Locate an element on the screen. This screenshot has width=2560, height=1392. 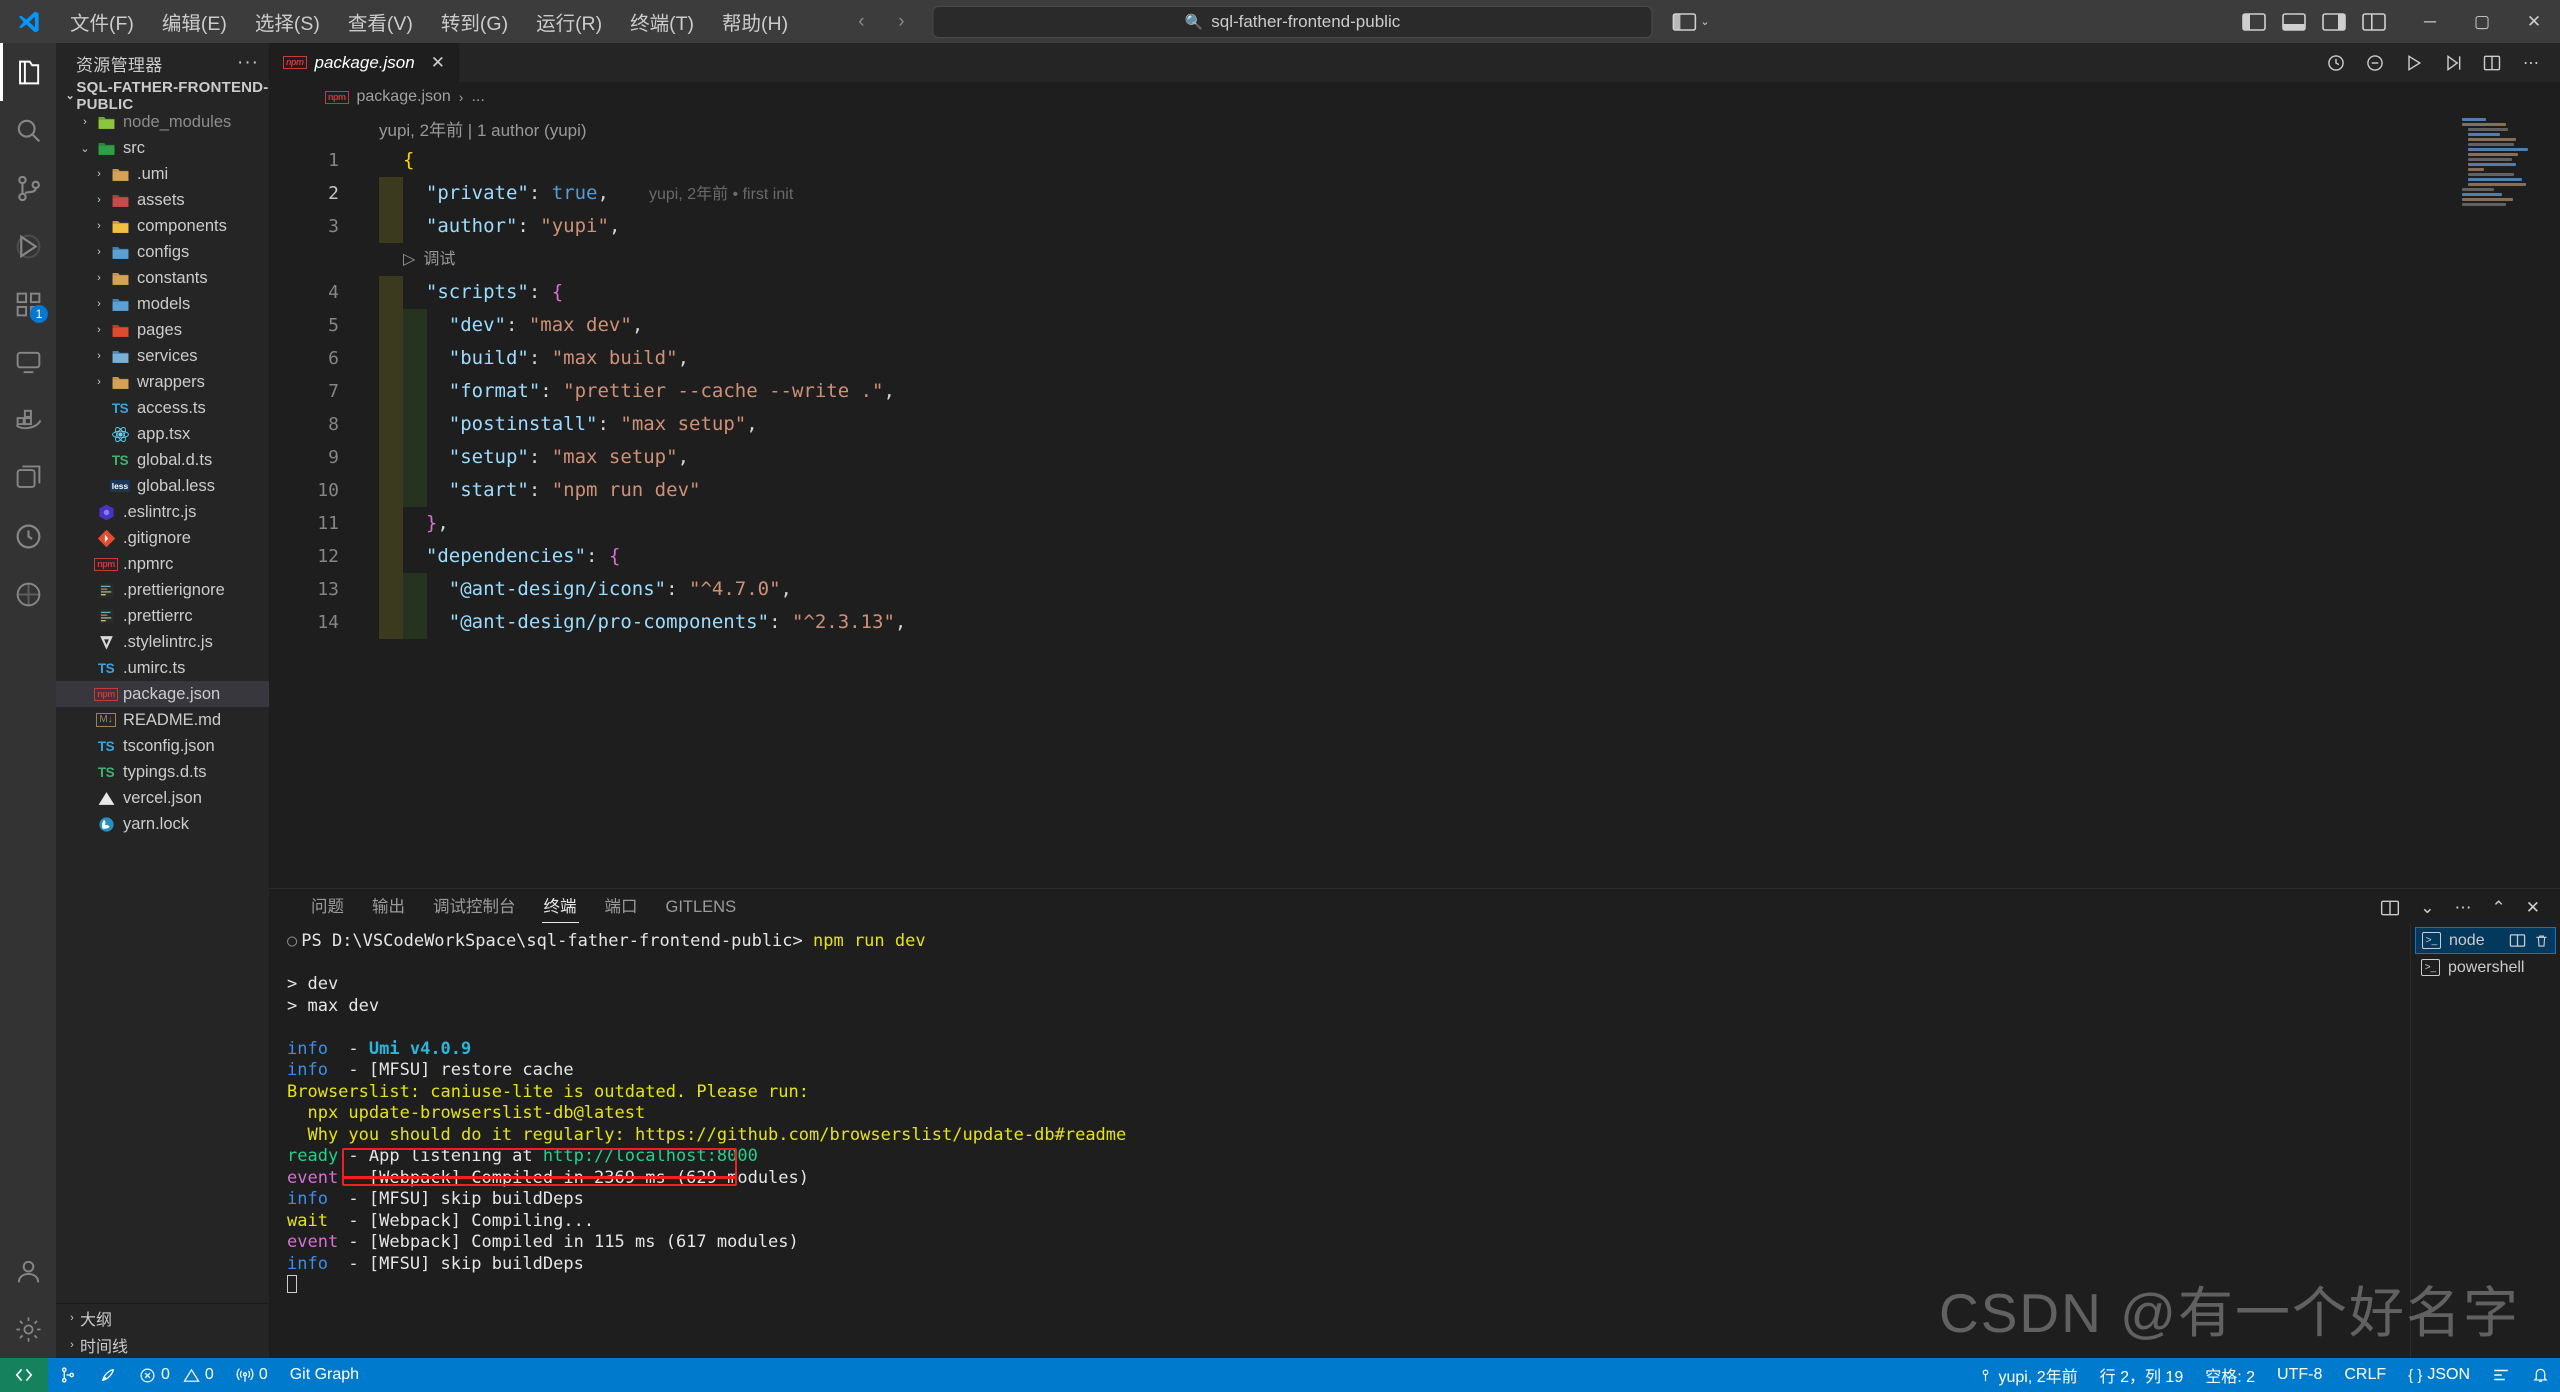
accounts-button is located at coordinates (28, 1271).